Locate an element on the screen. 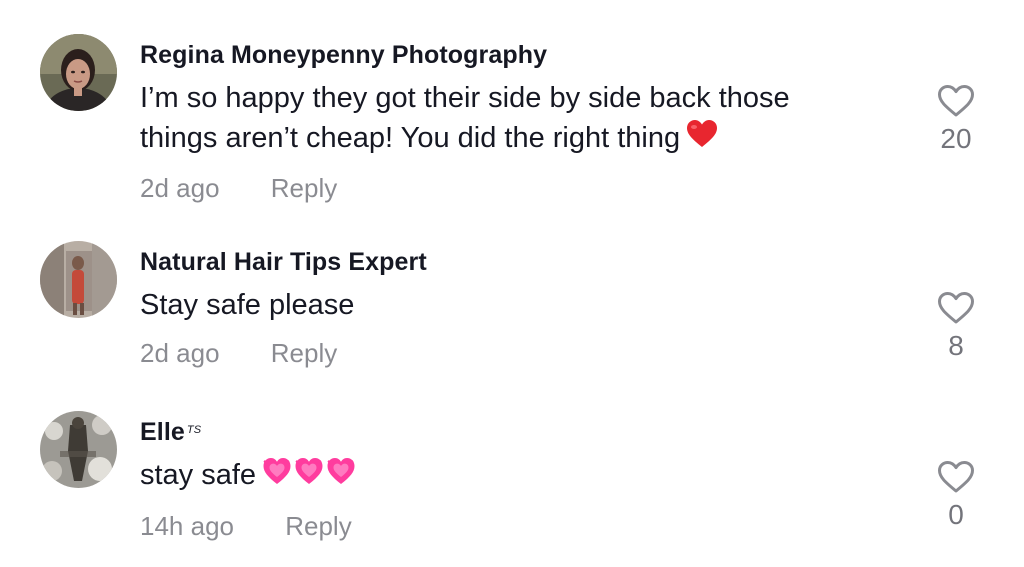  like-button: 0 is located at coordinates (956, 496).